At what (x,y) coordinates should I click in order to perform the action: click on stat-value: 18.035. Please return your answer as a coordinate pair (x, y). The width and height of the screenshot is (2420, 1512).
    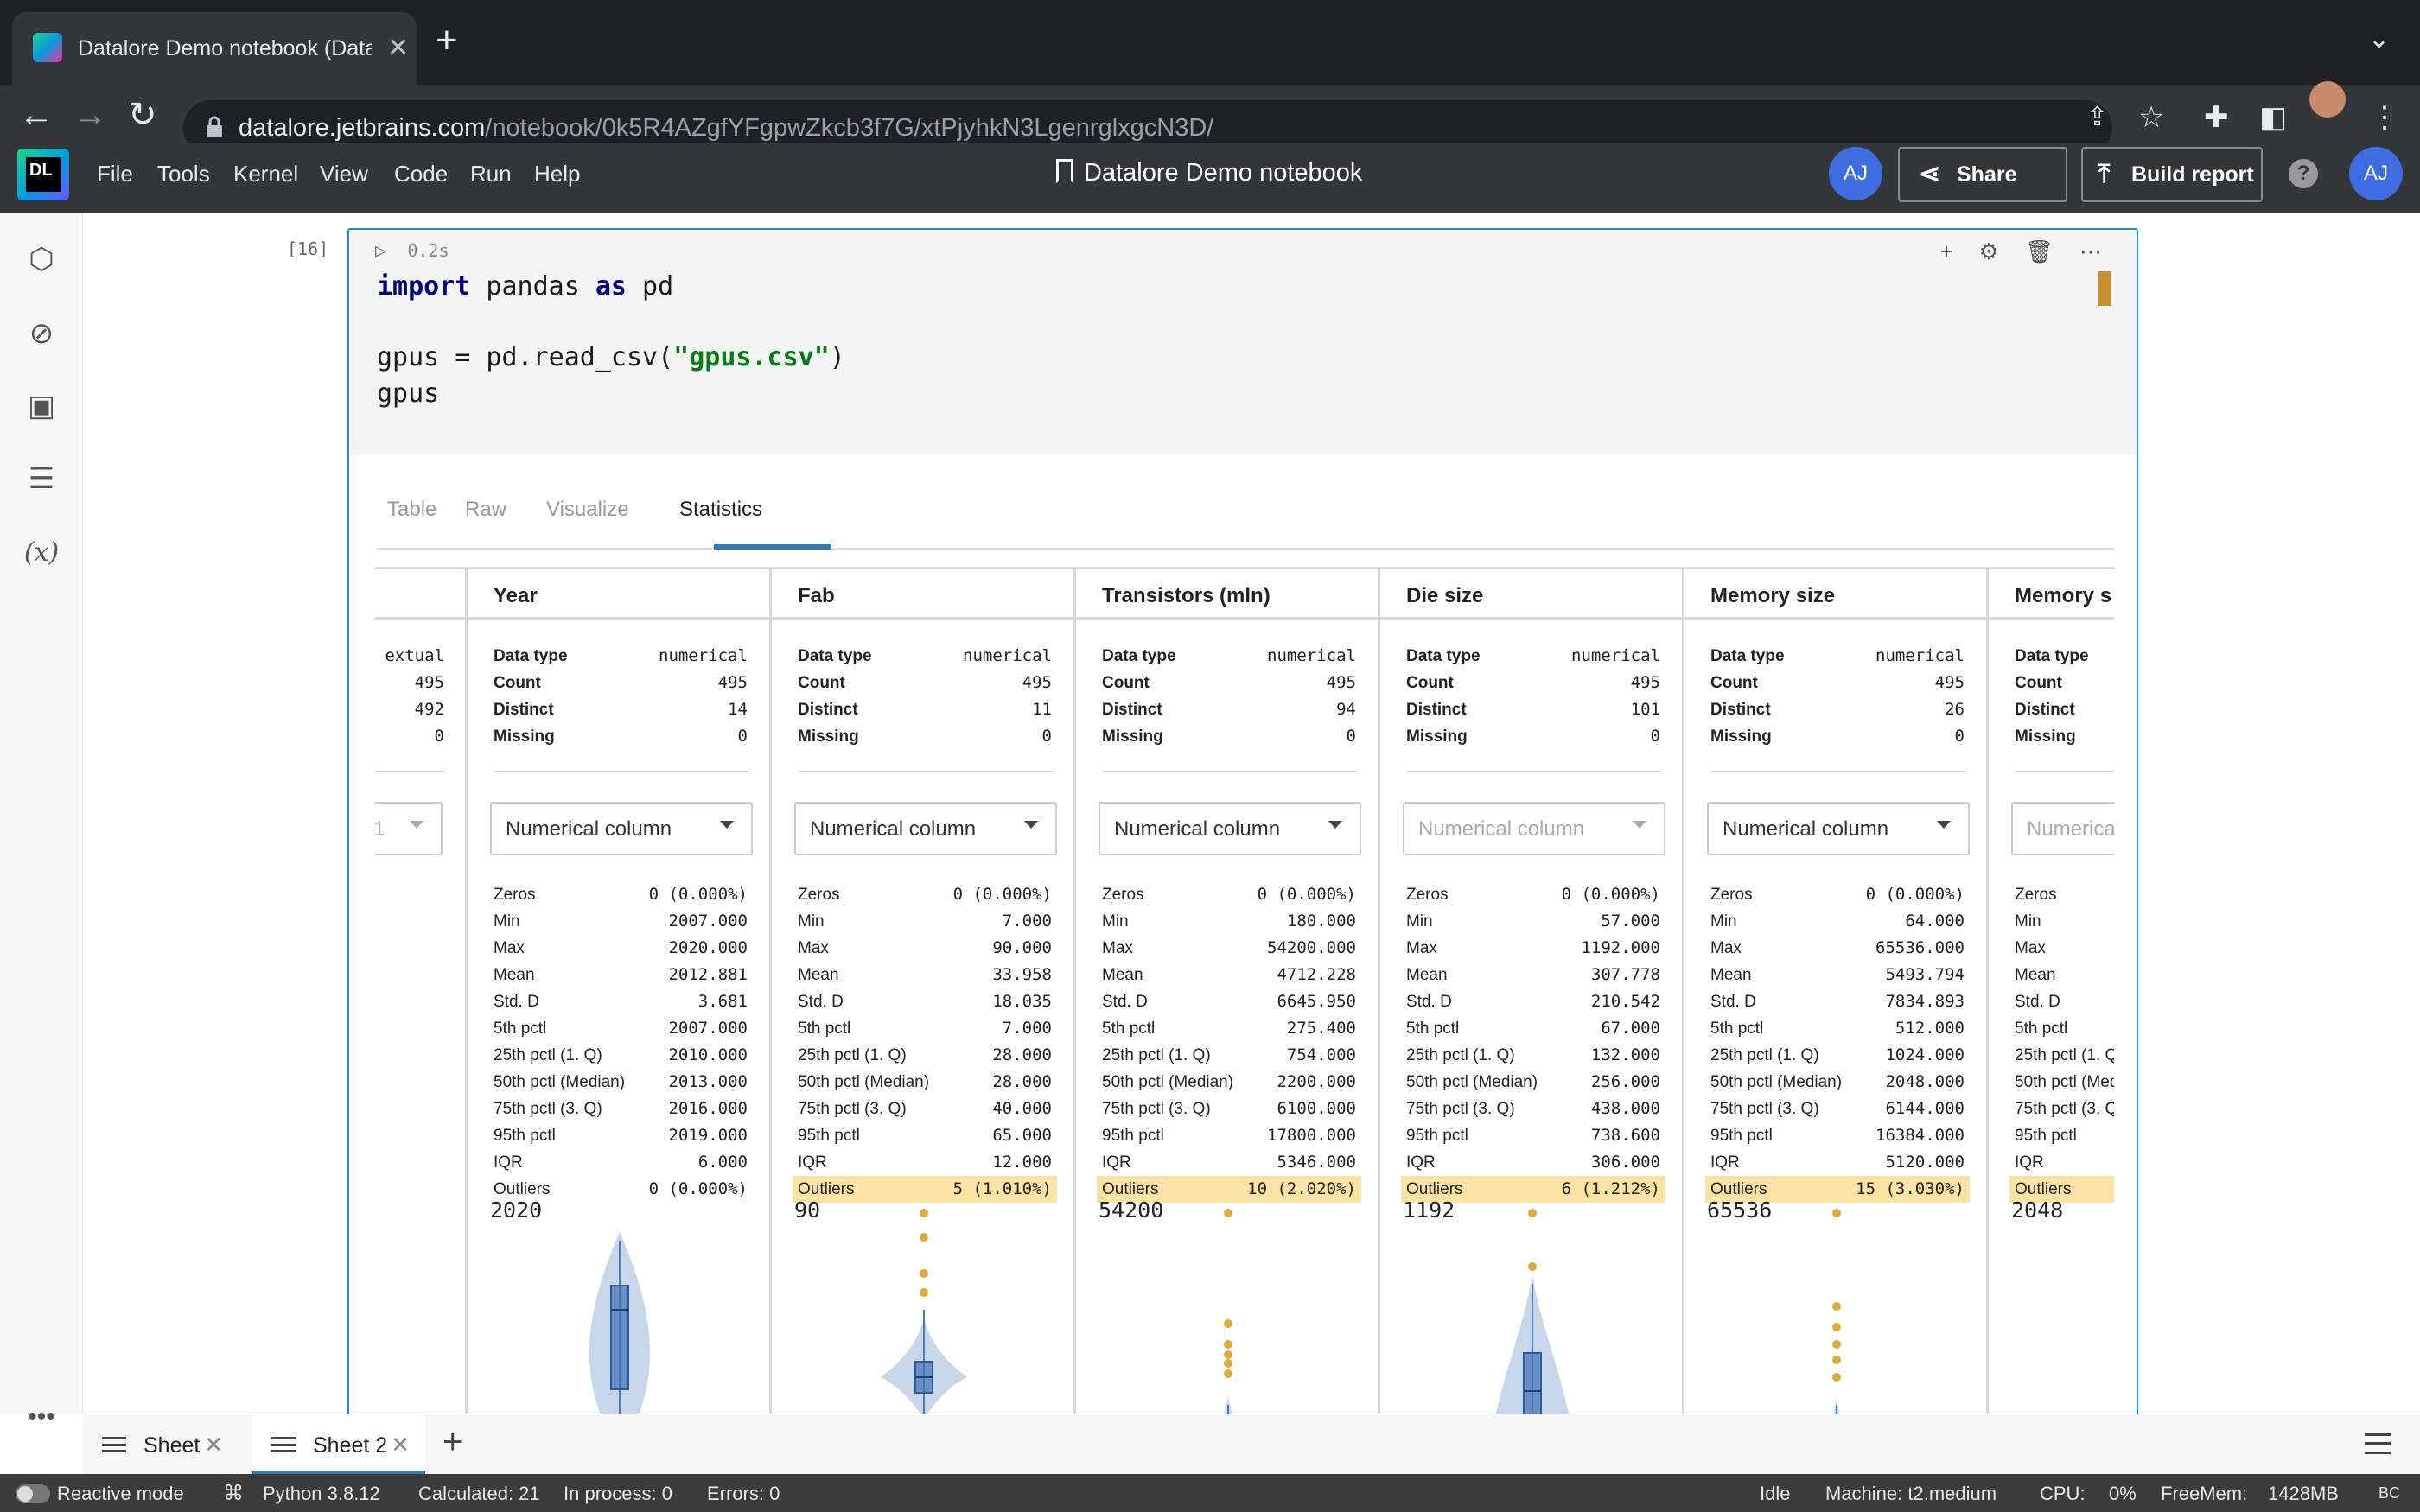
    Looking at the image, I should click on (1022, 1001).